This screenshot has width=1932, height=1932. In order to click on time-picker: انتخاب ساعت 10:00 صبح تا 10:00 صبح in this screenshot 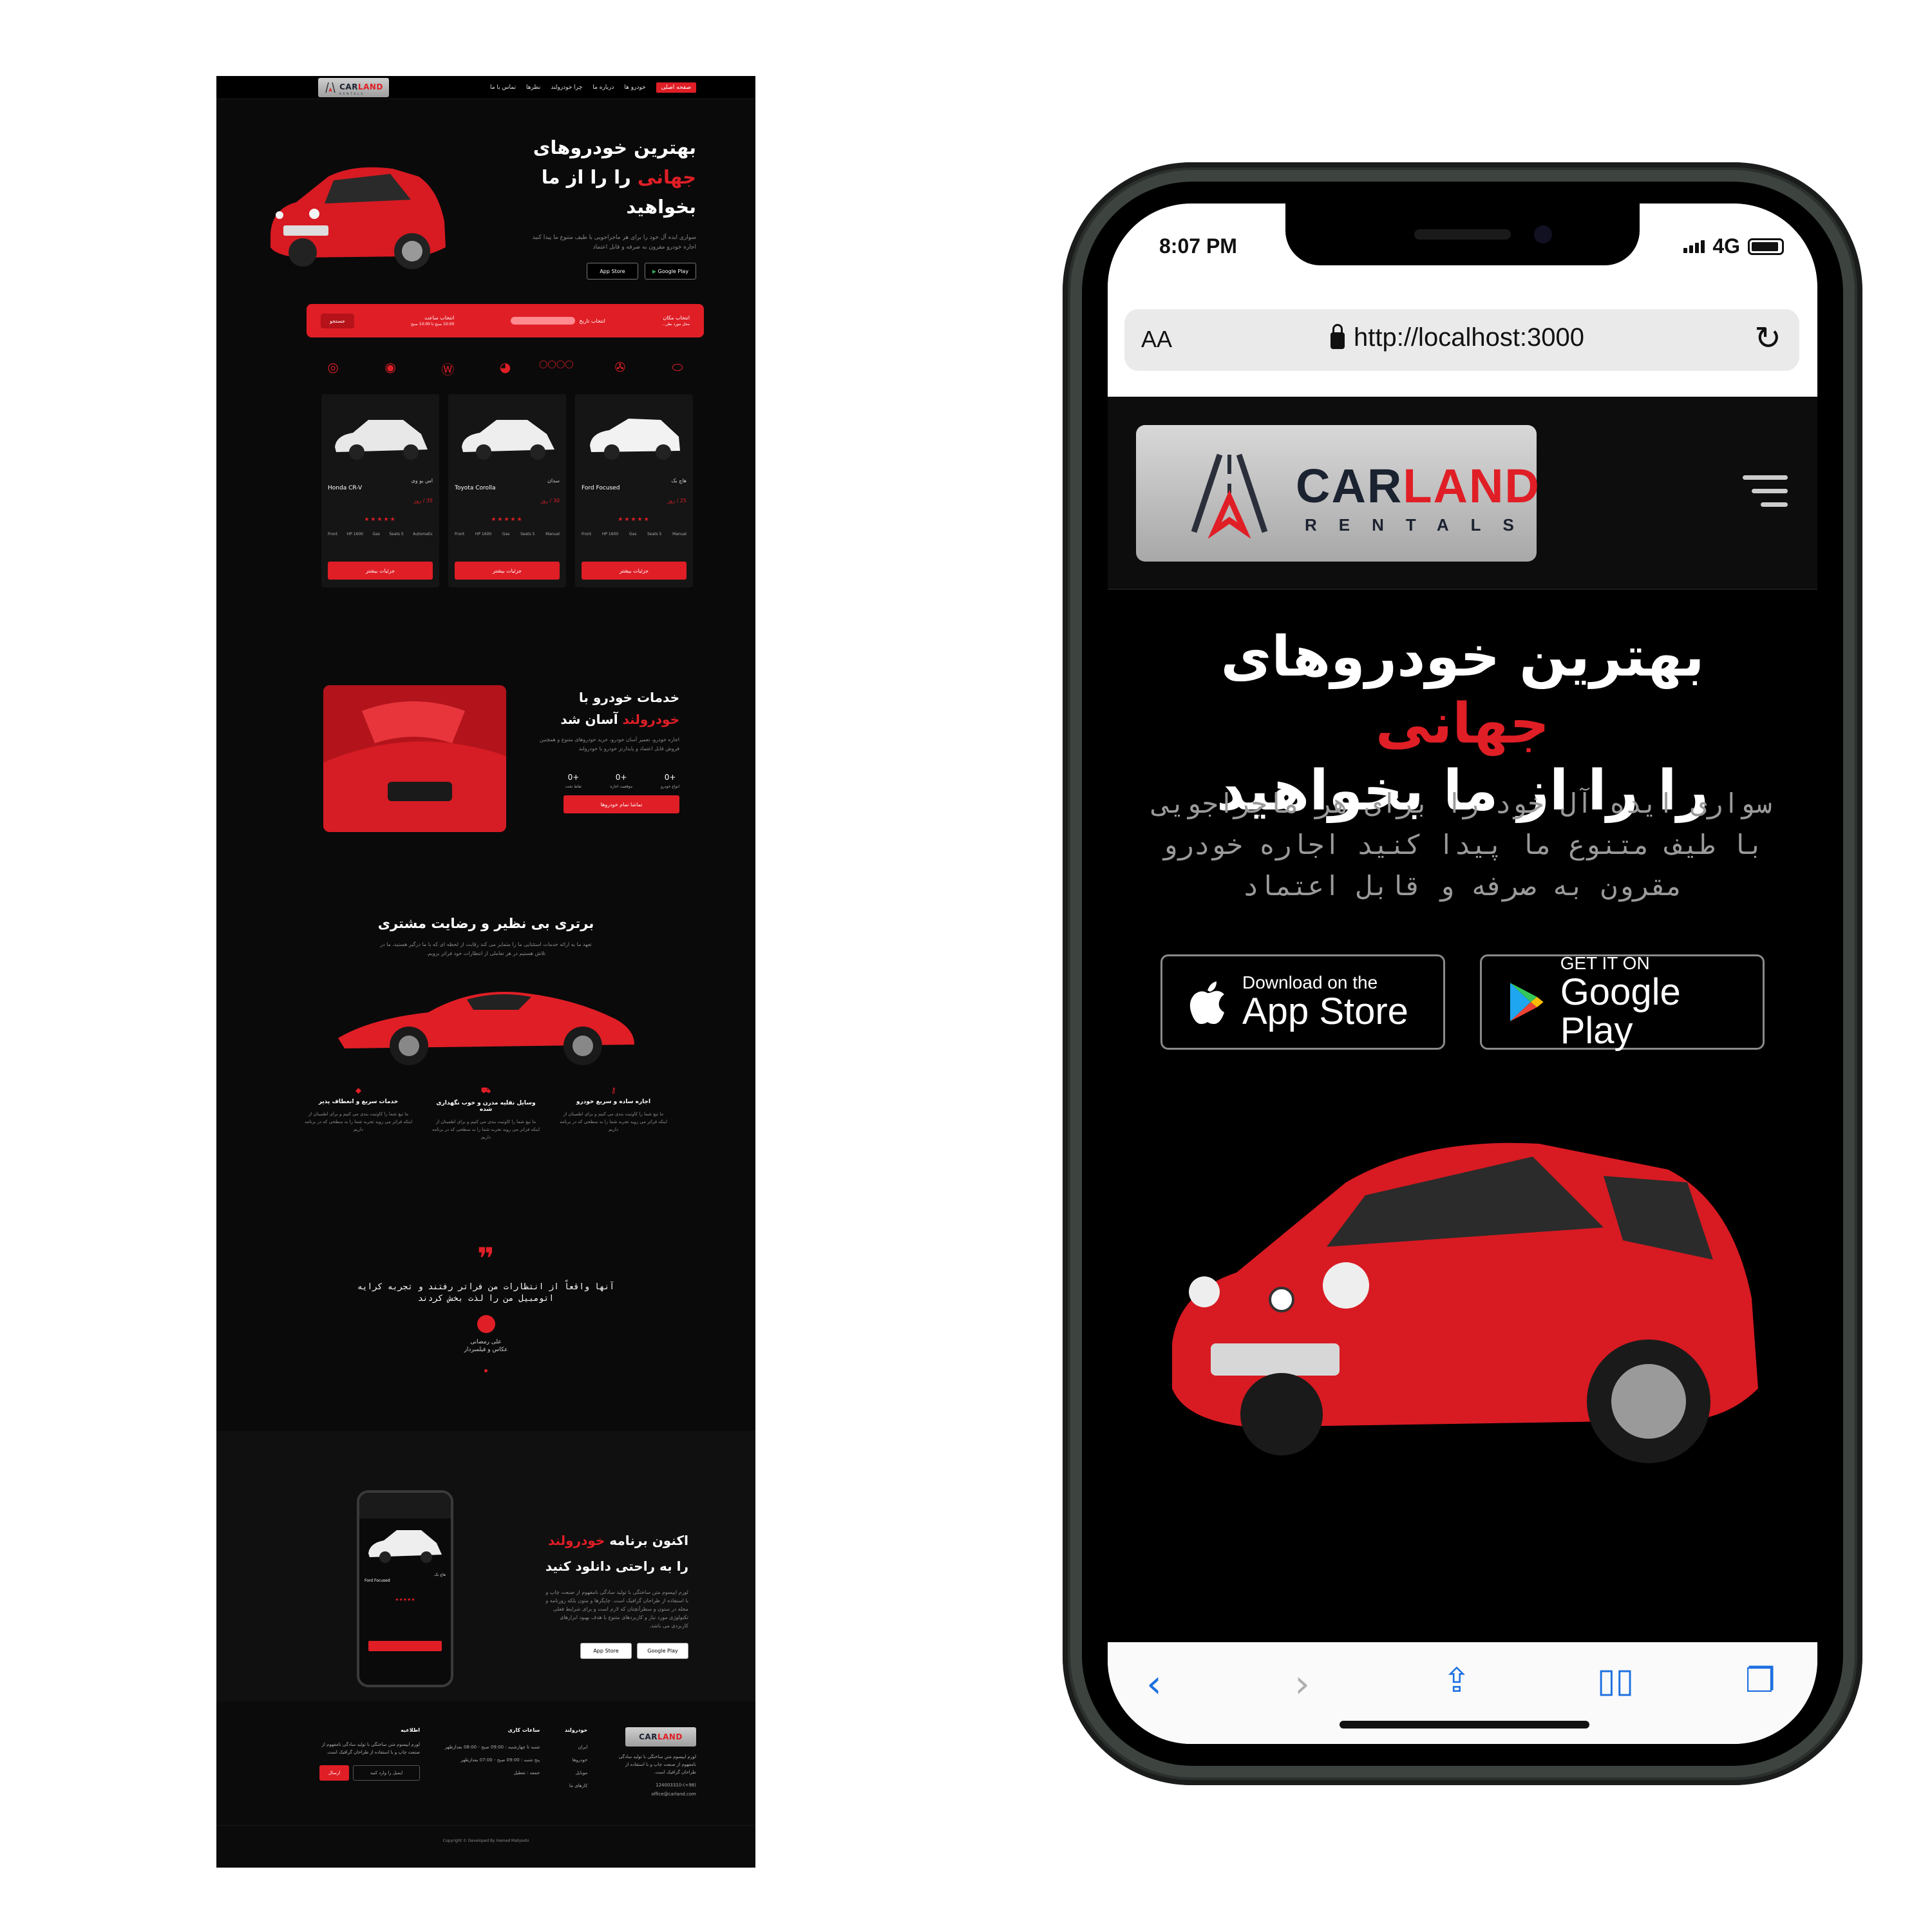, I will do `click(432, 321)`.